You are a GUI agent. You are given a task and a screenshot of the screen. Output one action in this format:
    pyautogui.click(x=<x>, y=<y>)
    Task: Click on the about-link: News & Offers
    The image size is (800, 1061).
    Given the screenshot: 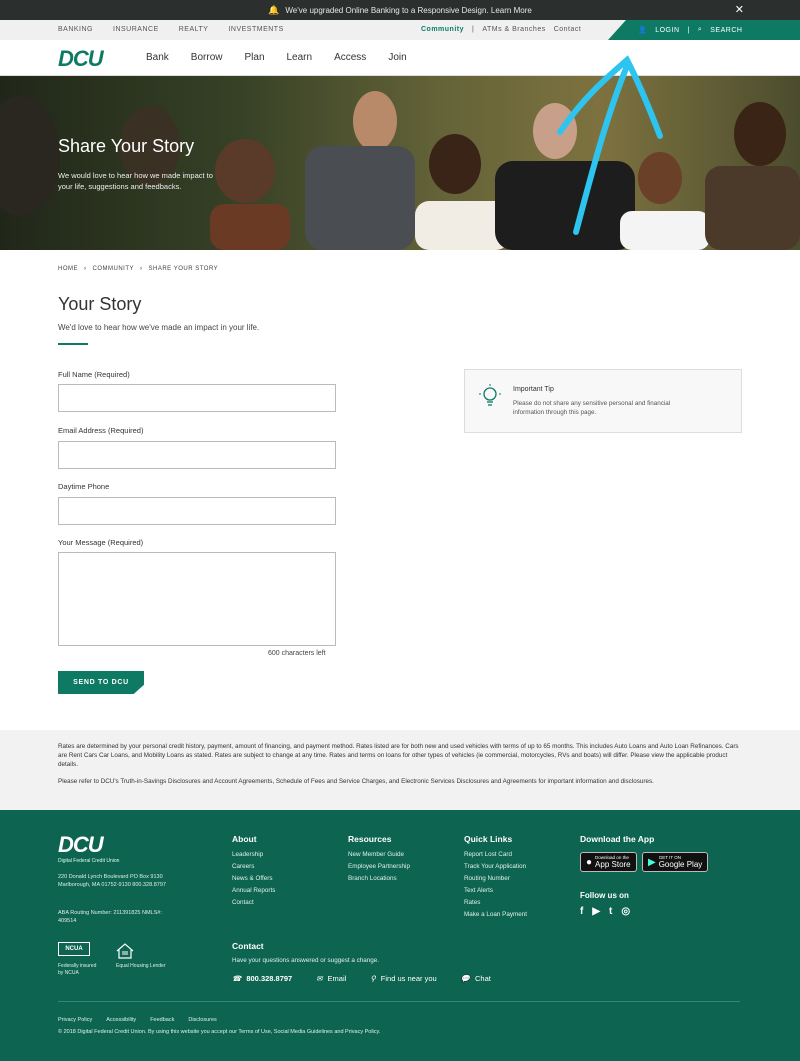 What is the action you would take?
    pyautogui.click(x=253, y=879)
    